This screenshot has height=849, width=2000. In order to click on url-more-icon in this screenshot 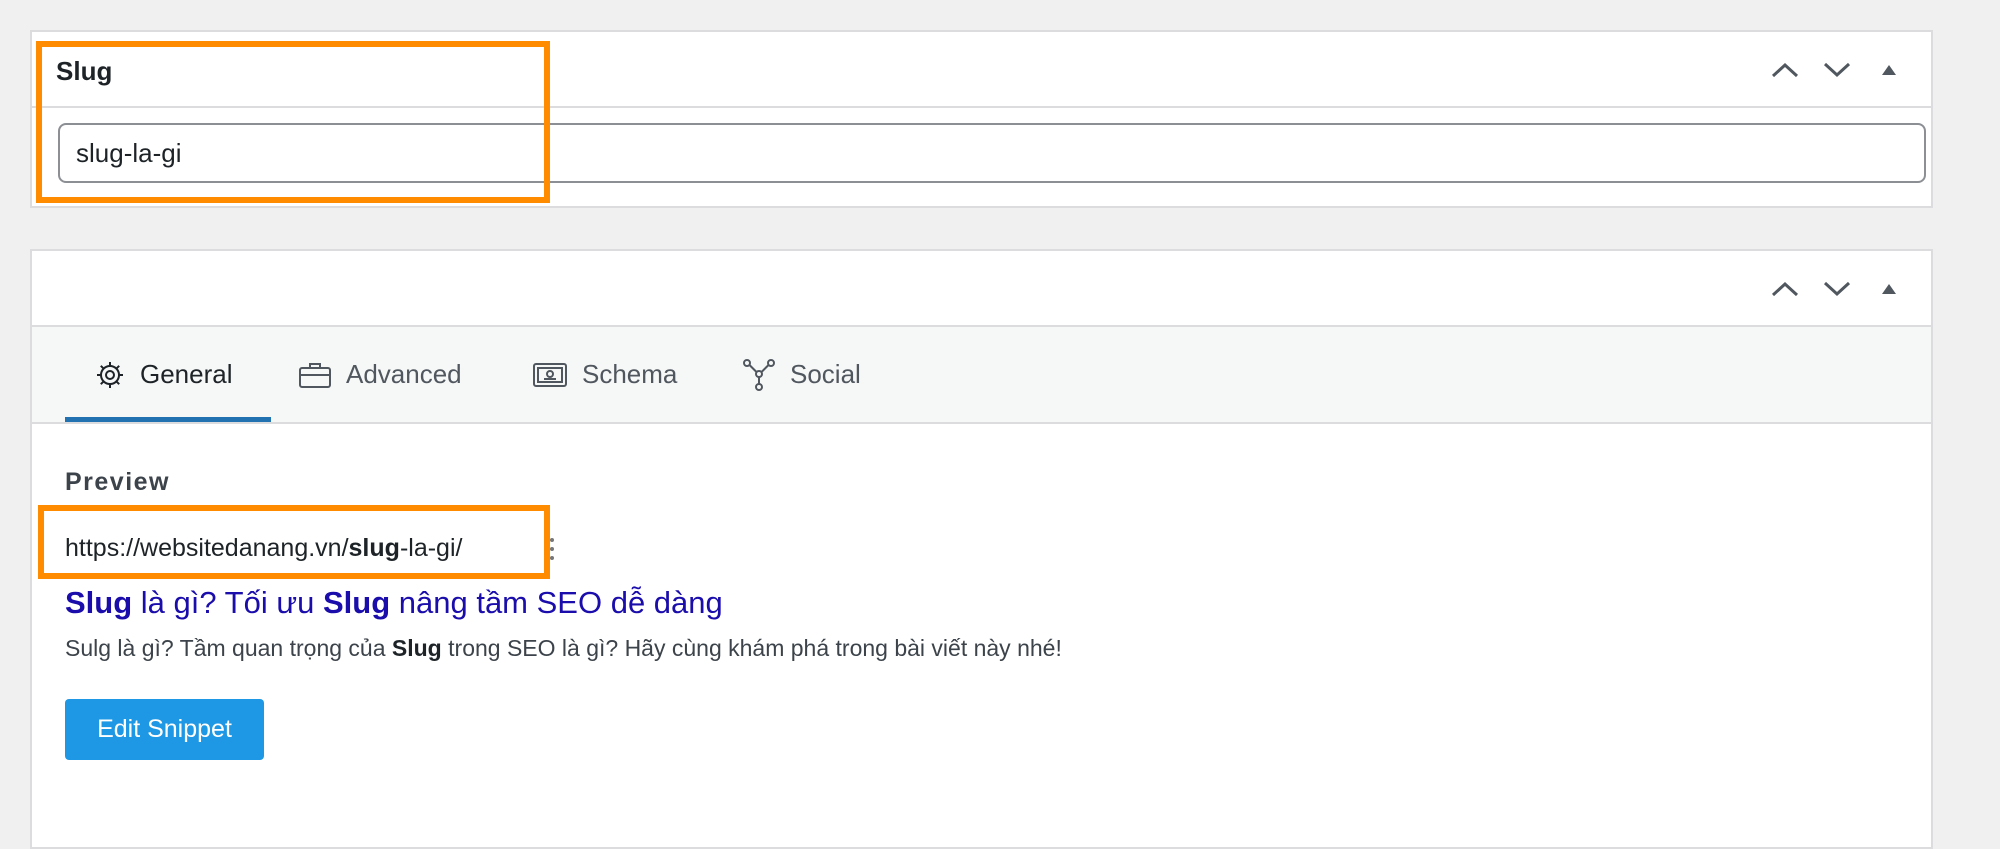, I will do `click(552, 549)`.